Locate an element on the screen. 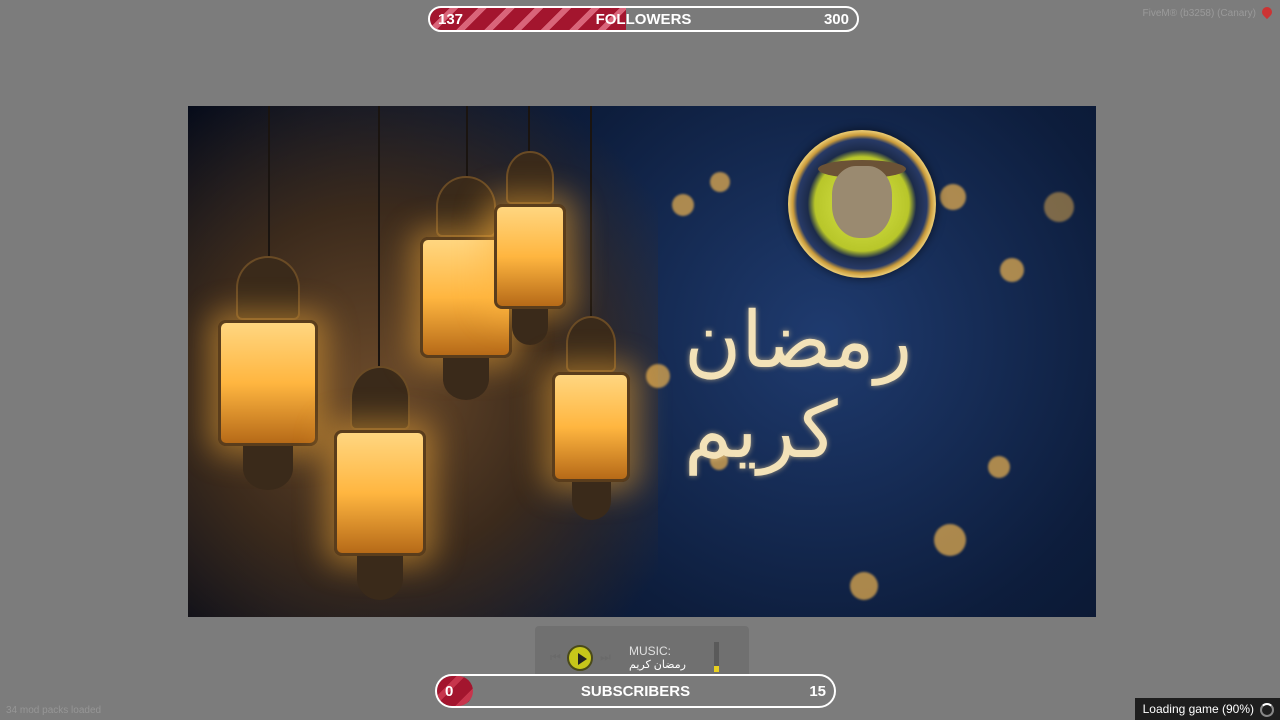 The image size is (1280, 720). volume-level is located at coordinates (716, 669).